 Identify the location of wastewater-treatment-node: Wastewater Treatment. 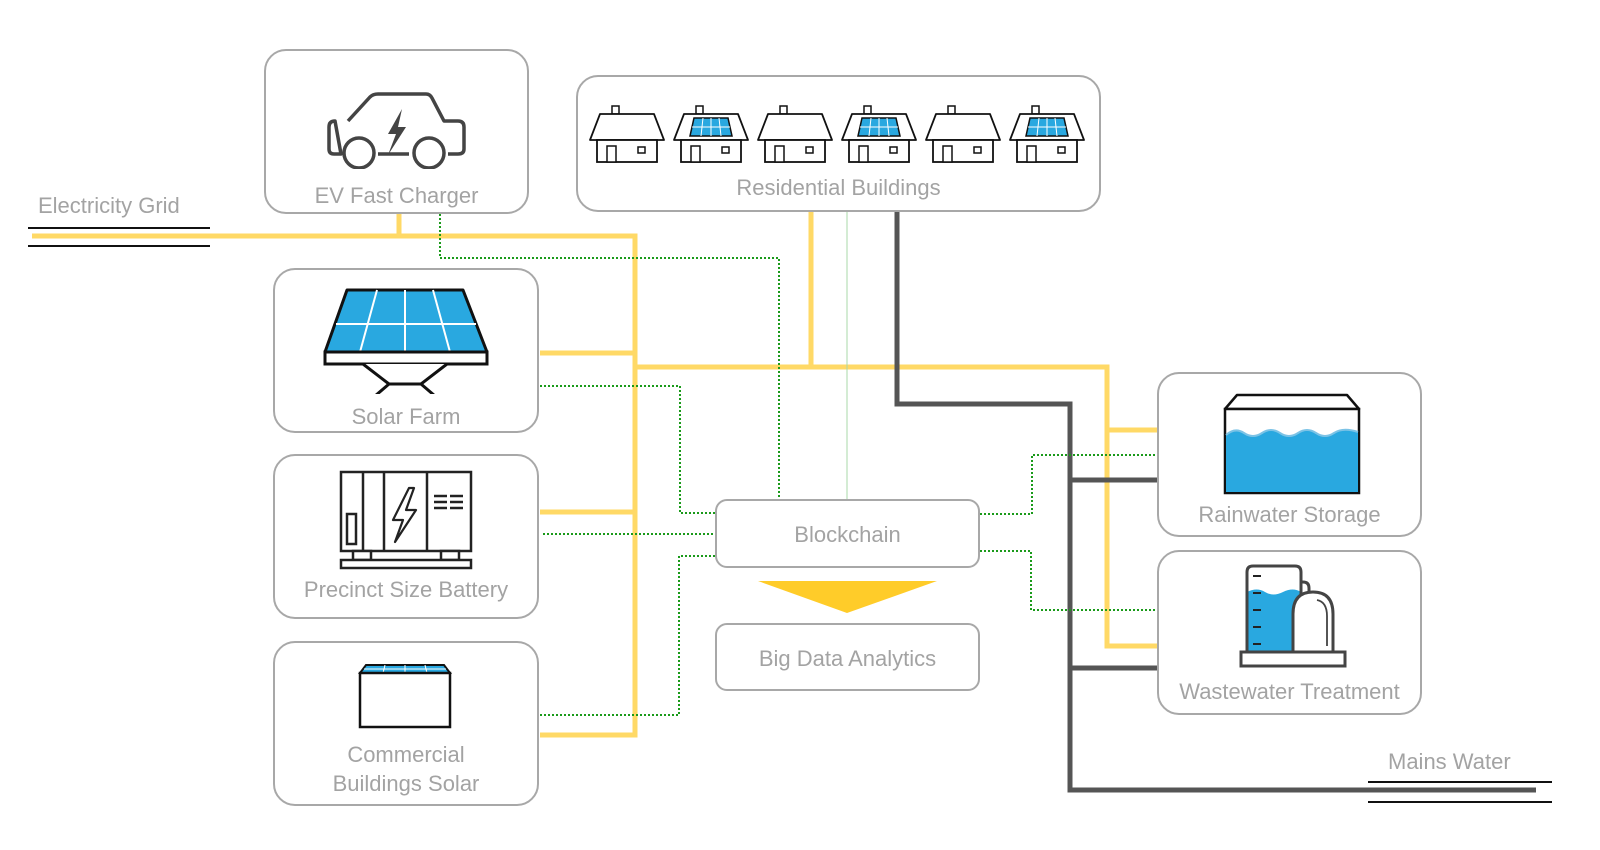
(1289, 632).